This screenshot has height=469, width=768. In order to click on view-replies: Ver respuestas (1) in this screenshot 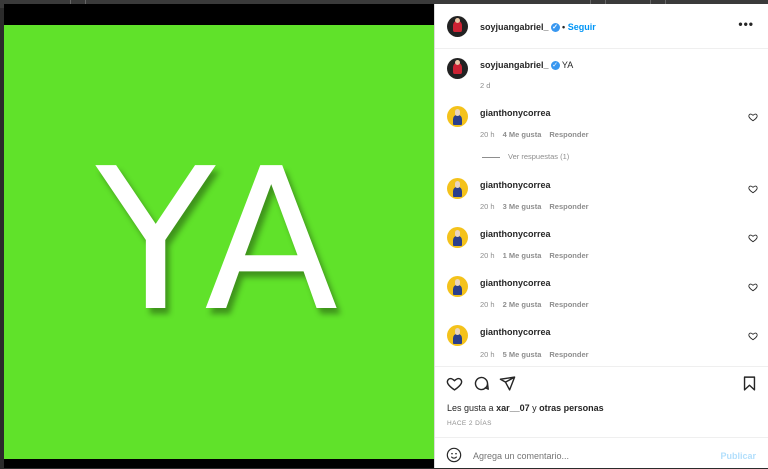, I will do `click(525, 156)`.